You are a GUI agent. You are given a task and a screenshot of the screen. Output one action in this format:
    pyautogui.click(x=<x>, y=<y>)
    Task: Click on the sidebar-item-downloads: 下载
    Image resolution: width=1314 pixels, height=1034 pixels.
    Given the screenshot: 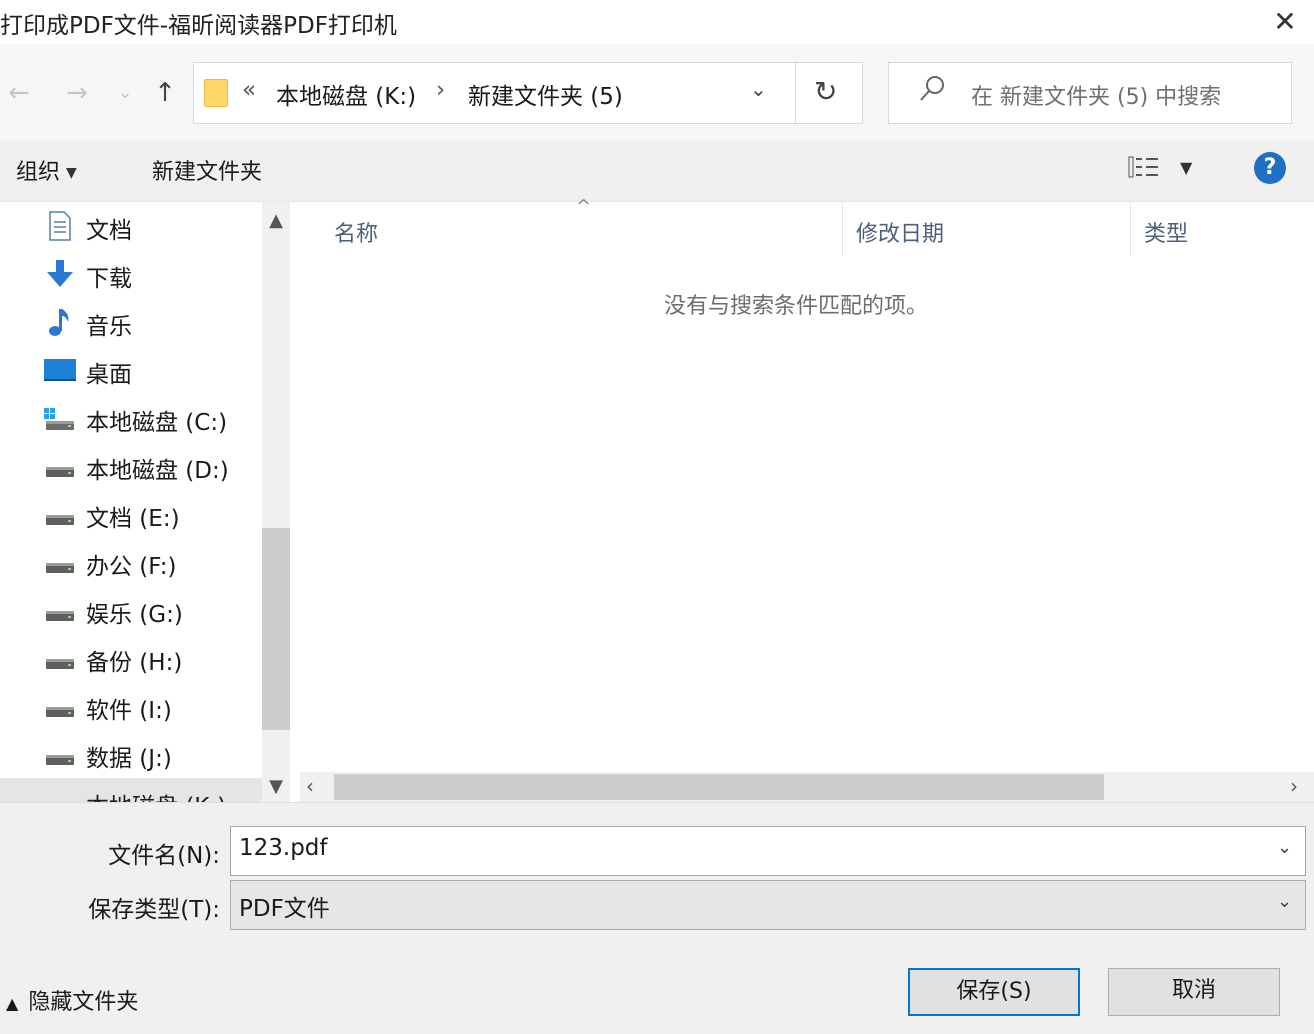 What is the action you would take?
    pyautogui.click(x=131, y=274)
    